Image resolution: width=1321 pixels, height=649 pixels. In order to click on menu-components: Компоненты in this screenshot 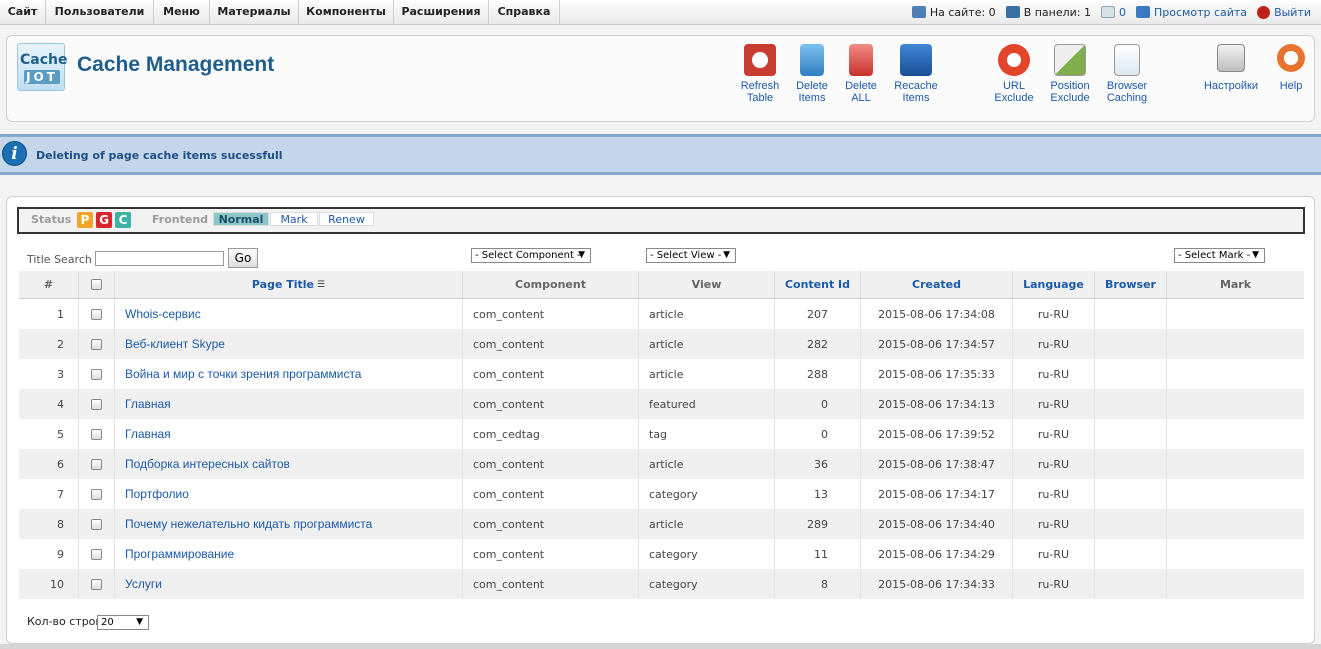, I will do `click(346, 12)`.